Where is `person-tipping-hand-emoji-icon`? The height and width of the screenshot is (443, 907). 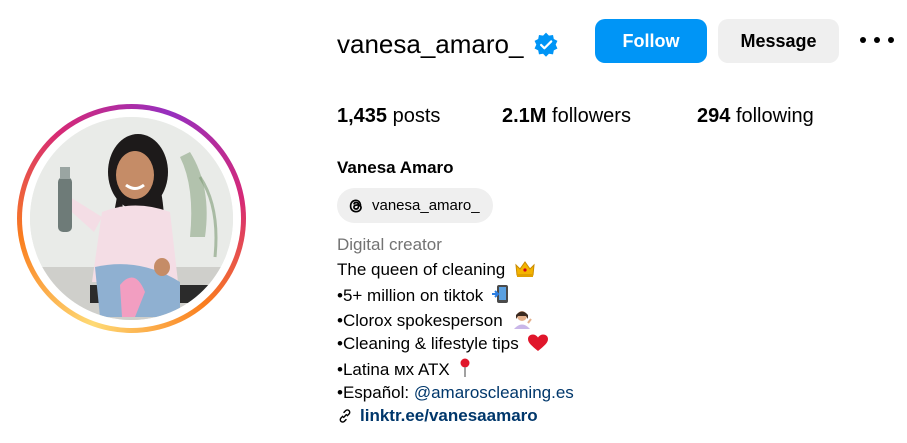 person-tipping-hand-emoji-icon is located at coordinates (523, 320).